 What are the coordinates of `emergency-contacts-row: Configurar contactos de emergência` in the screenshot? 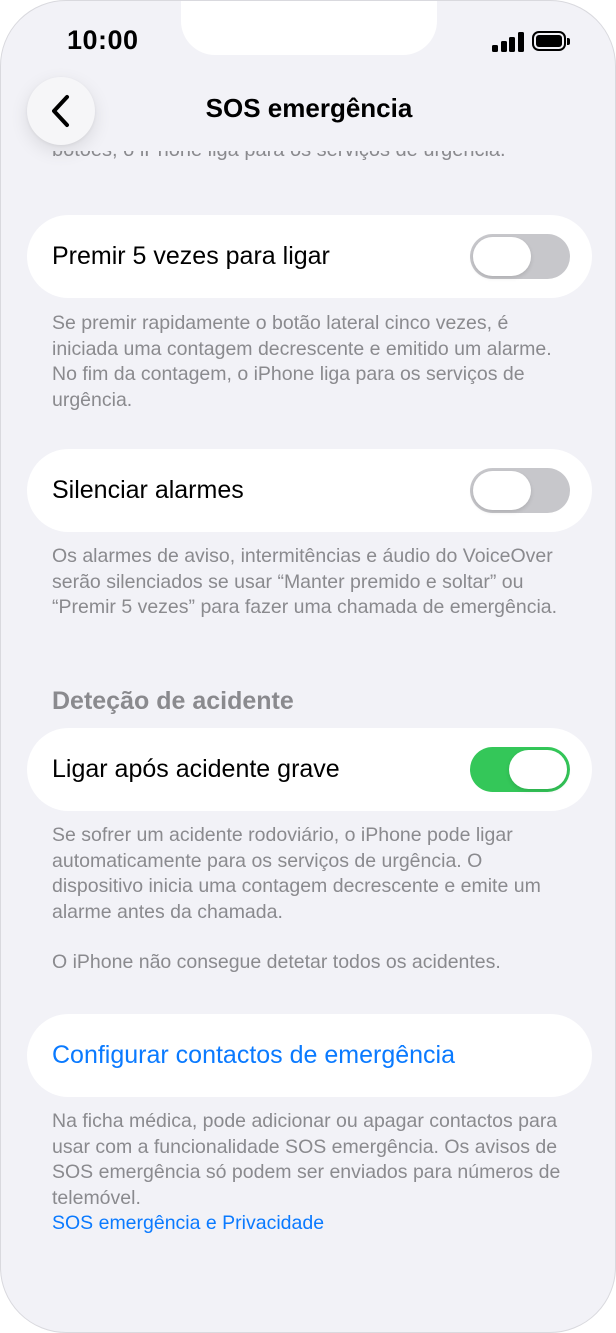 It's located at (309, 1055).